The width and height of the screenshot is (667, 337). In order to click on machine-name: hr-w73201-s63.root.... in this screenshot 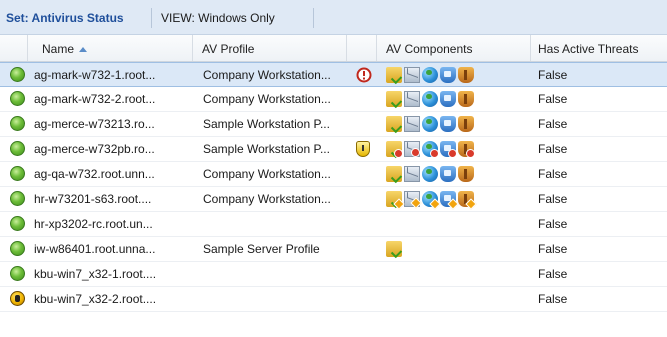, I will do `click(93, 199)`.